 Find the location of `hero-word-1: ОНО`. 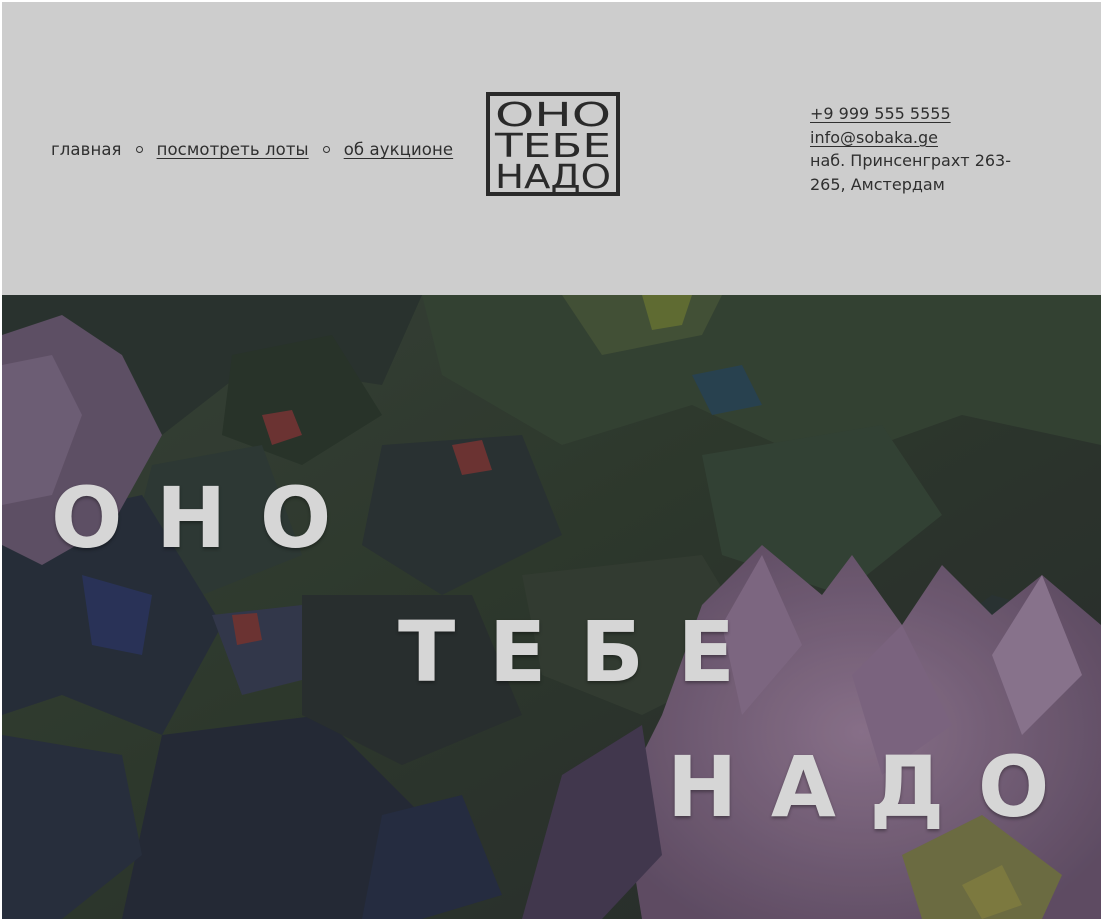

hero-word-1: ОНО is located at coordinates (208, 518).